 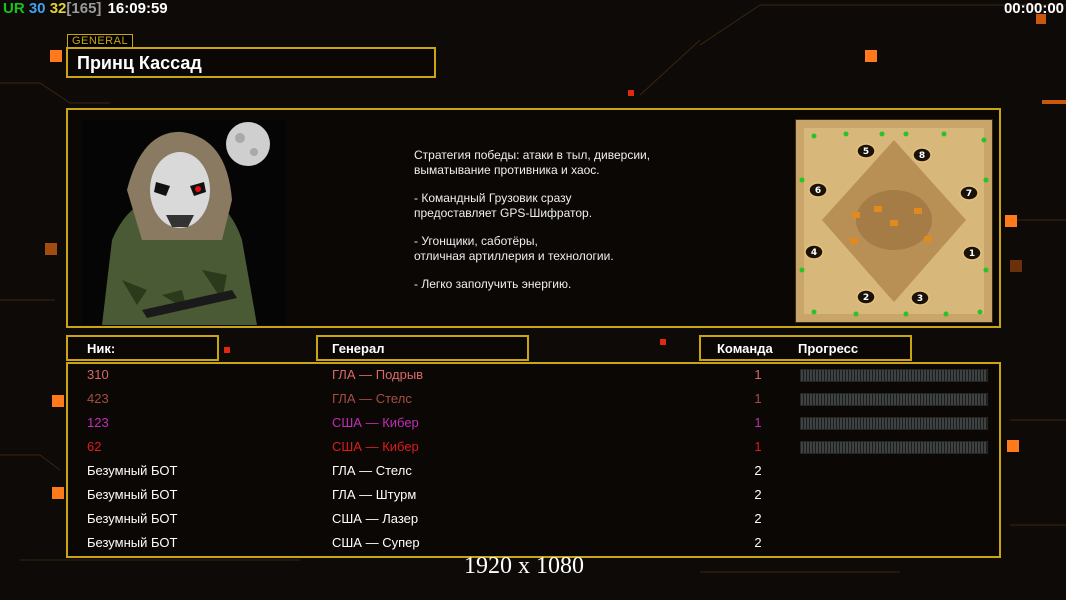 What do you see at coordinates (969, 194) in the screenshot?
I see `spawn-label: 7` at bounding box center [969, 194].